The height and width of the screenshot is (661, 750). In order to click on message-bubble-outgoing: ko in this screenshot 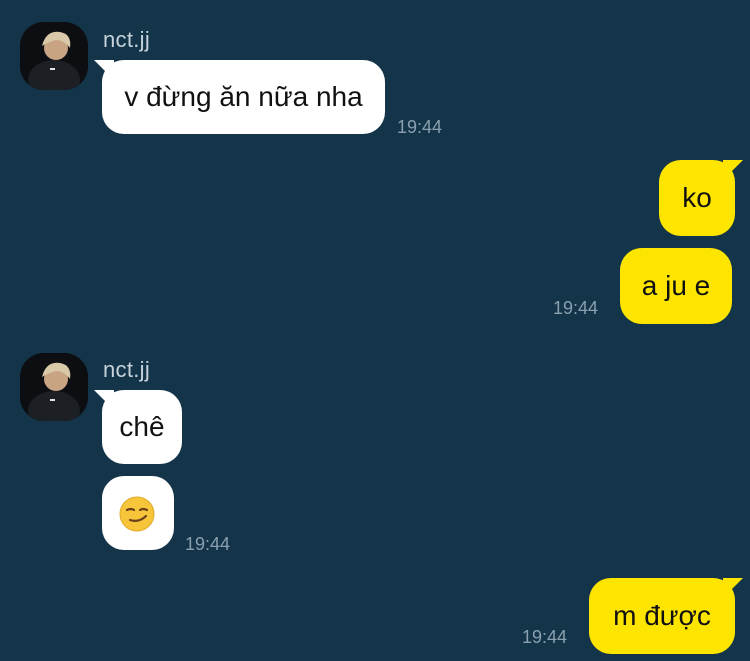, I will do `click(701, 198)`.